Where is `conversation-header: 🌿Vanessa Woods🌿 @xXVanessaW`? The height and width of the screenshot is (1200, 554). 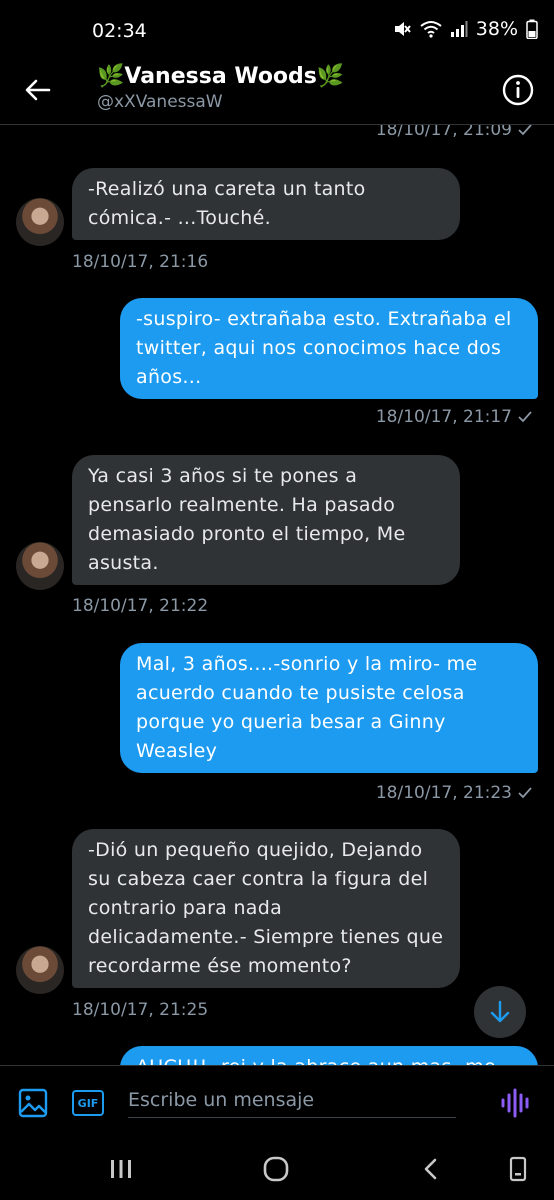
conversation-header: 🌿Vanessa Woods🌿 @xXVanessaW is located at coordinates (277, 92).